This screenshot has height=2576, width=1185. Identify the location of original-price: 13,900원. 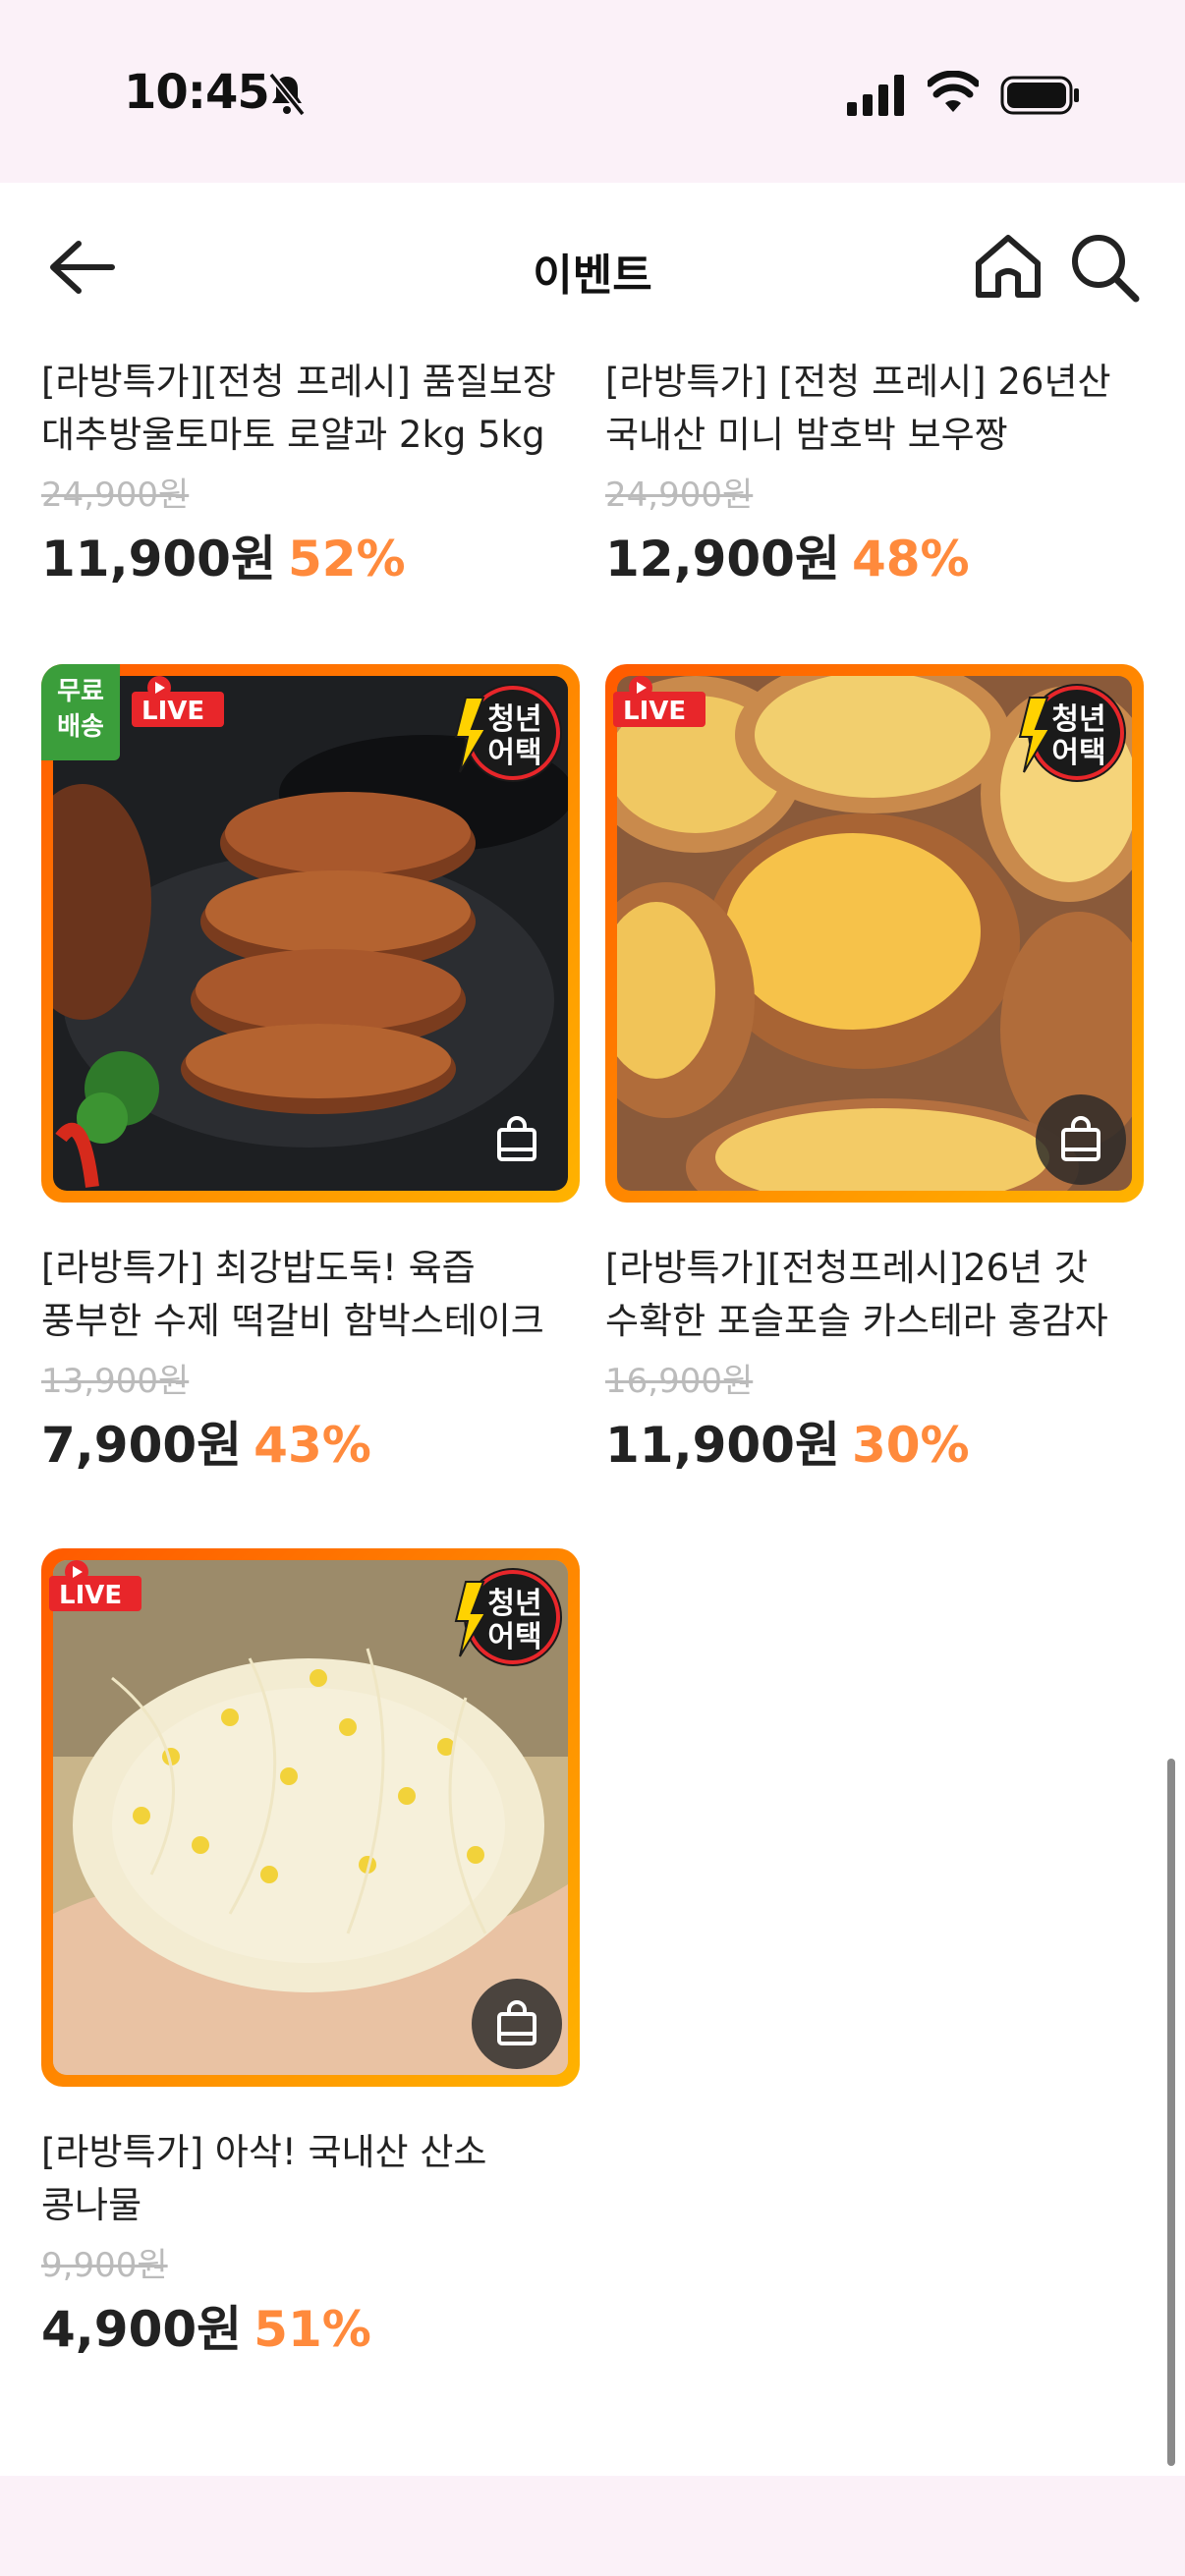
(116, 1381).